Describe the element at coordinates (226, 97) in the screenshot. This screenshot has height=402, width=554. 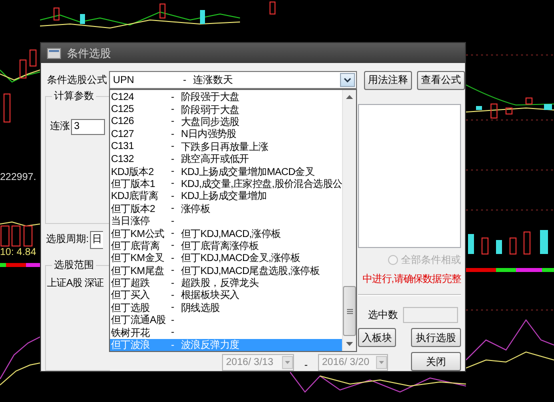
I see `dropdown-item: C124 - 阶段强于大盘` at that location.